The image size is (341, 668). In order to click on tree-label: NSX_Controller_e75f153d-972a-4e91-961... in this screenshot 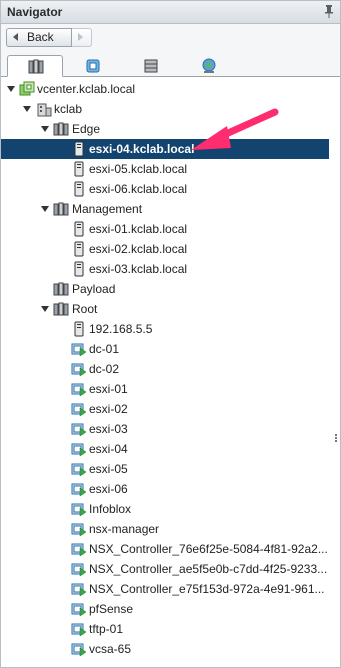, I will do `click(207, 589)`.